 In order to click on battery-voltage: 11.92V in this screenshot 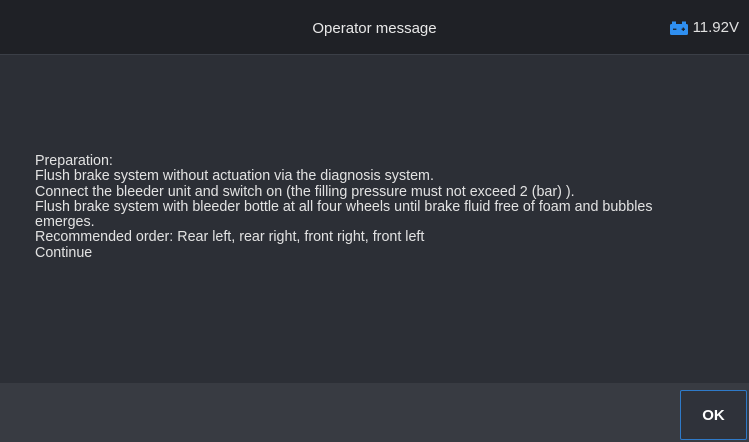, I will do `click(715, 27)`.